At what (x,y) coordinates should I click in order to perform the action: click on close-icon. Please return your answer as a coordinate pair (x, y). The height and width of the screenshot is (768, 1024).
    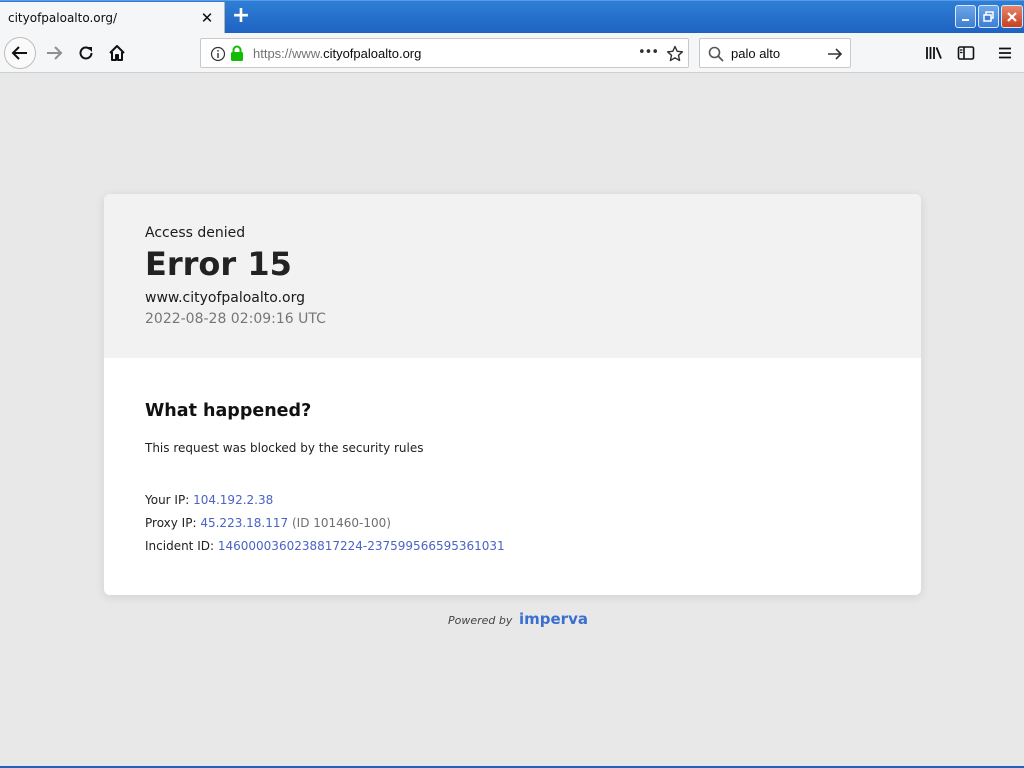
    Looking at the image, I should click on (1012, 17).